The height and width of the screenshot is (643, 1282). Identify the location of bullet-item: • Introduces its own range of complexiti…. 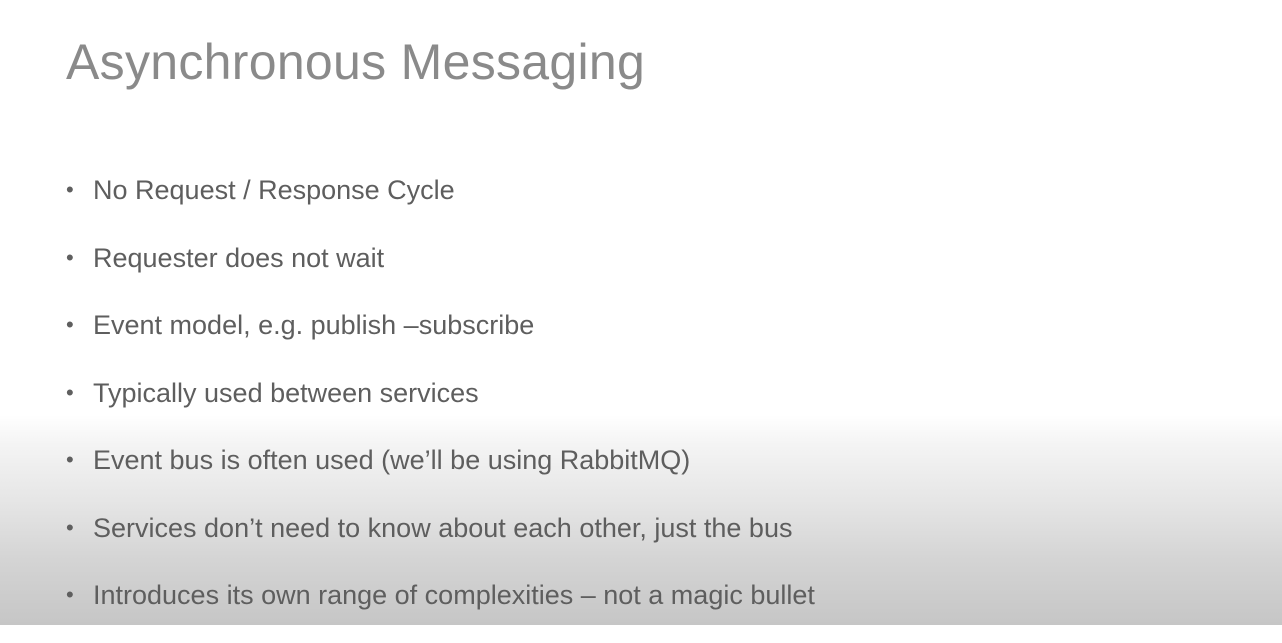
(440, 609).